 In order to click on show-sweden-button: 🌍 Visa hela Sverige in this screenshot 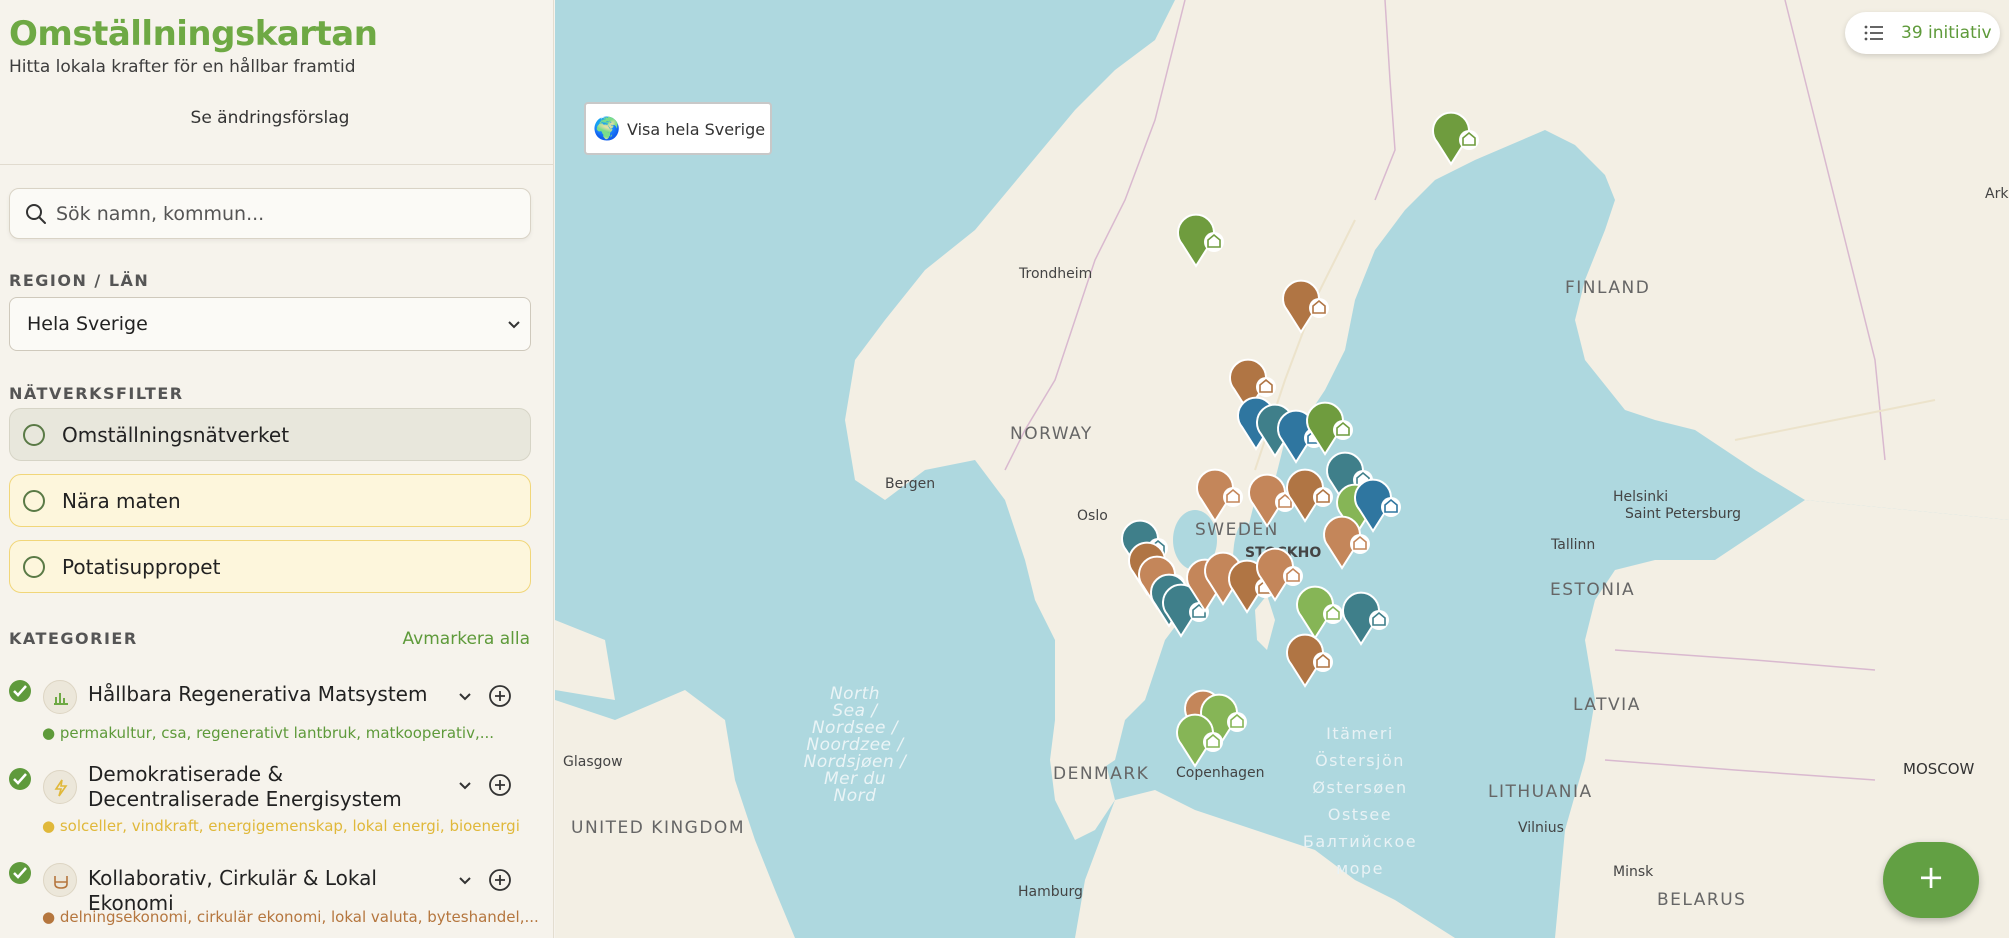, I will do `click(678, 128)`.